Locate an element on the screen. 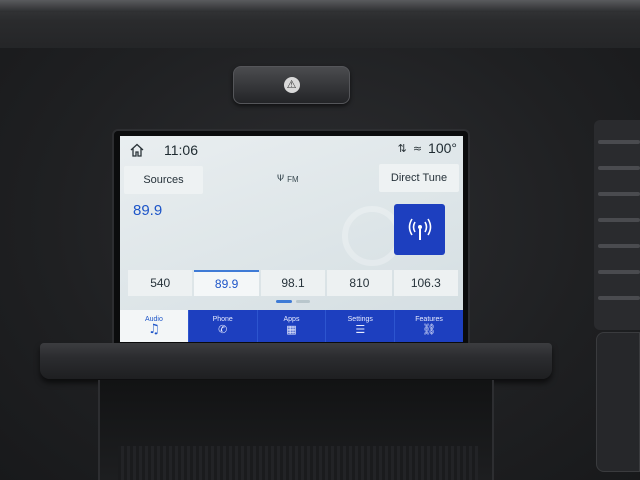  nav-phone: Phone ✆ is located at coordinates (222, 326).